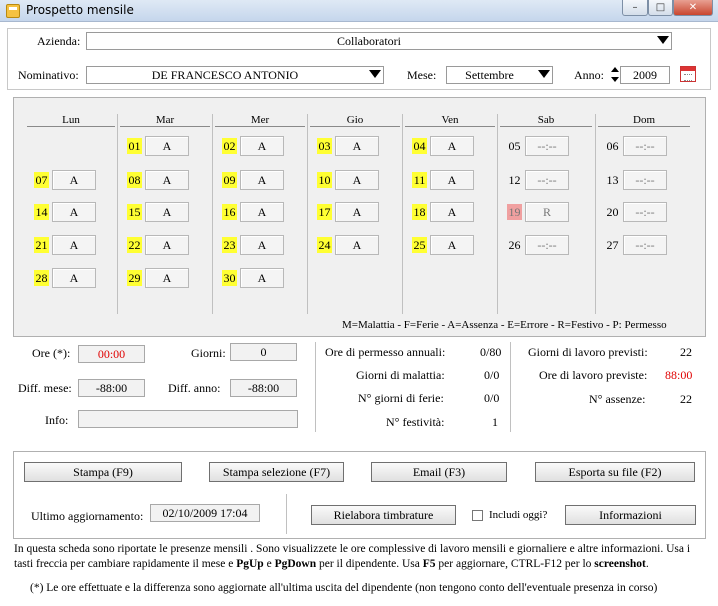  Describe the element at coordinates (134, 146) in the screenshot. I see `day-number: 01` at that location.